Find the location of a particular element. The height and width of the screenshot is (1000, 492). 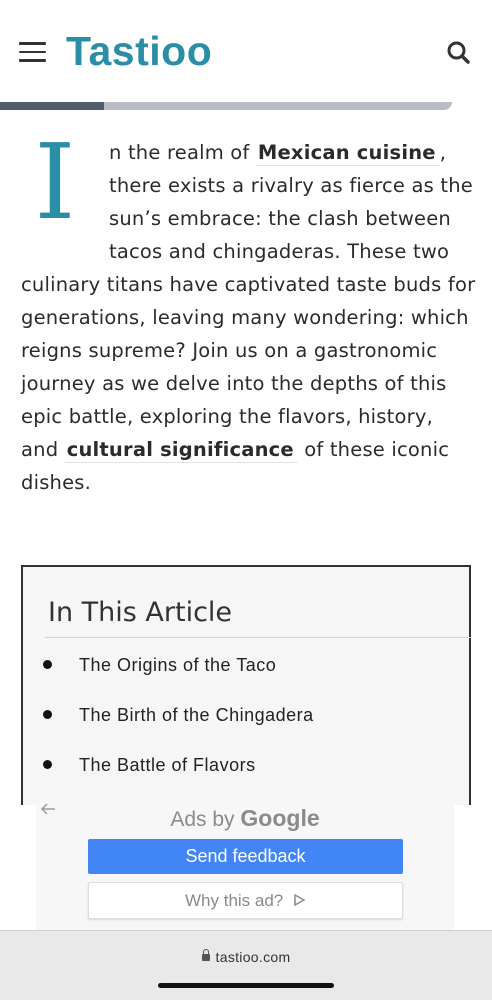

site-header: Tastioo is located at coordinates (246, 51).